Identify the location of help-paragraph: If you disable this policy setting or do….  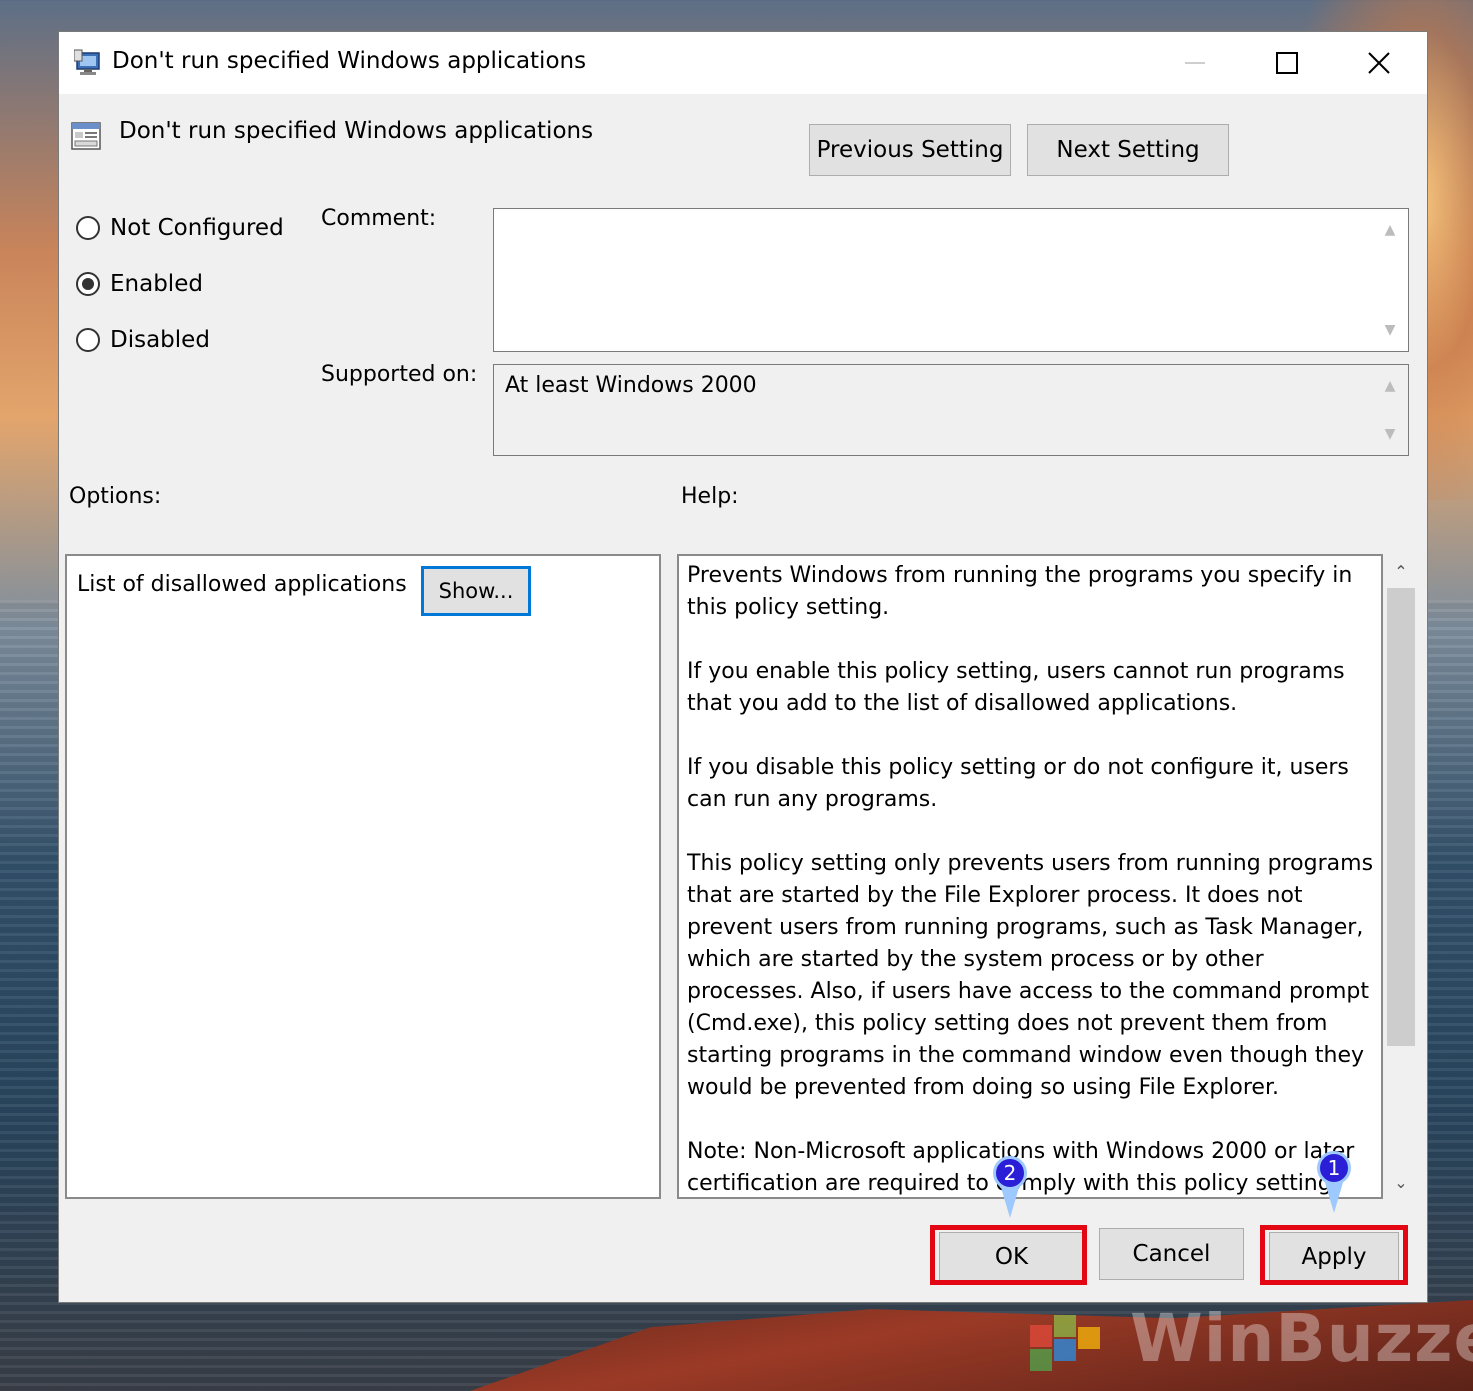
(1018, 783).